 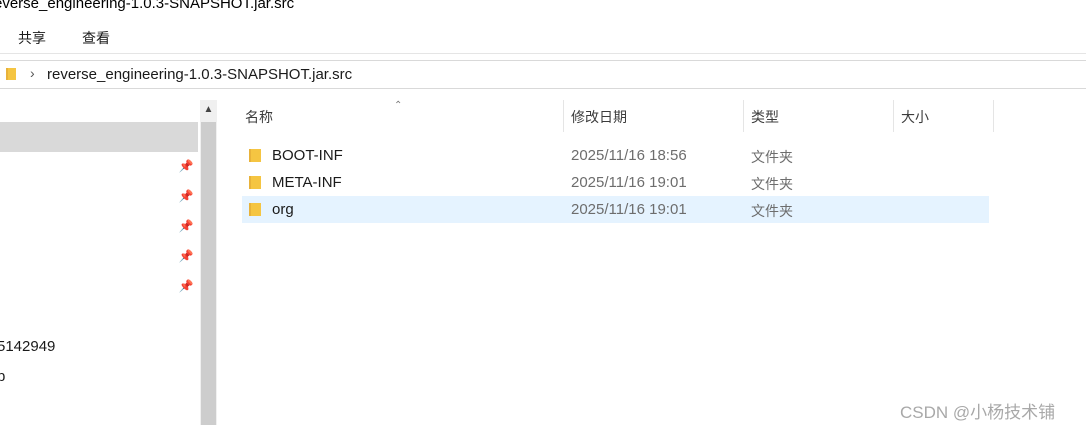 I want to click on chevron-right-icon: ›, so click(x=32, y=73).